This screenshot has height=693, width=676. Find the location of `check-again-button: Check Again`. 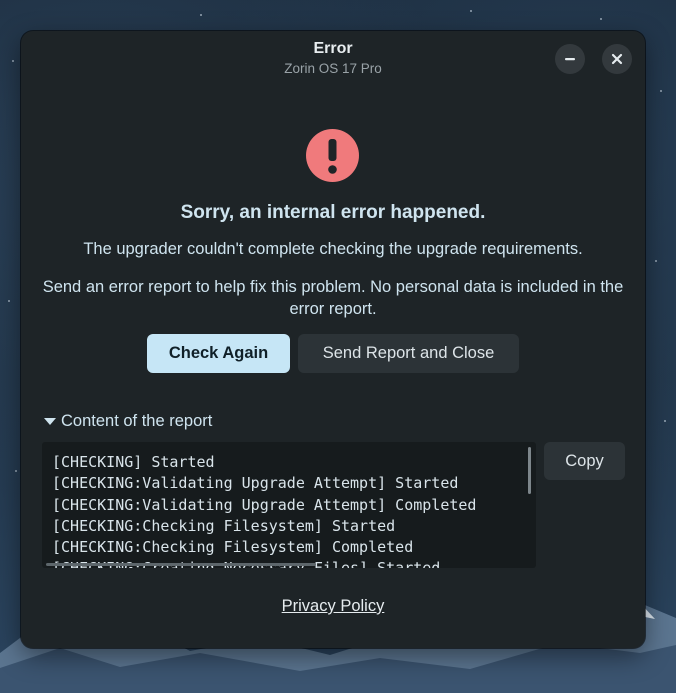

check-again-button: Check Again is located at coordinates (218, 353).